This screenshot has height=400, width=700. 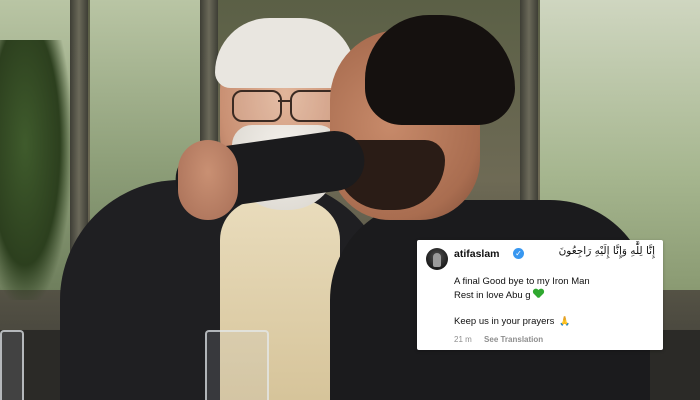 I want to click on green-heart-icon, so click(x=538, y=294).